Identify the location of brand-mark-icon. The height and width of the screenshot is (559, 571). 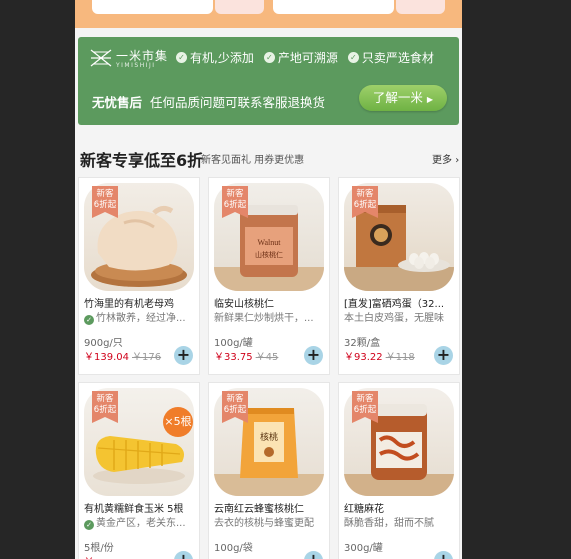
(101, 58).